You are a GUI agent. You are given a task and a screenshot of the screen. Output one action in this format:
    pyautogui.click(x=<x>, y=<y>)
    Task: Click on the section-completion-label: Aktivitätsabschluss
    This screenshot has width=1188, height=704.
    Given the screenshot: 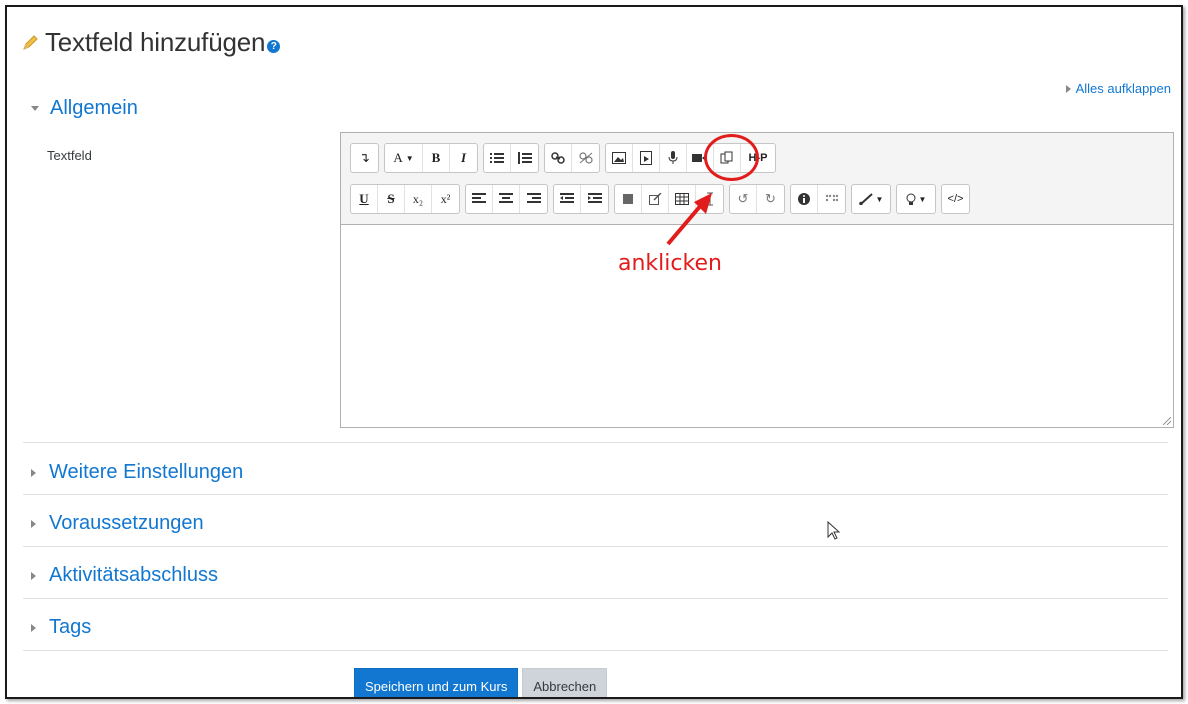 What is the action you would take?
    pyautogui.click(x=133, y=575)
    